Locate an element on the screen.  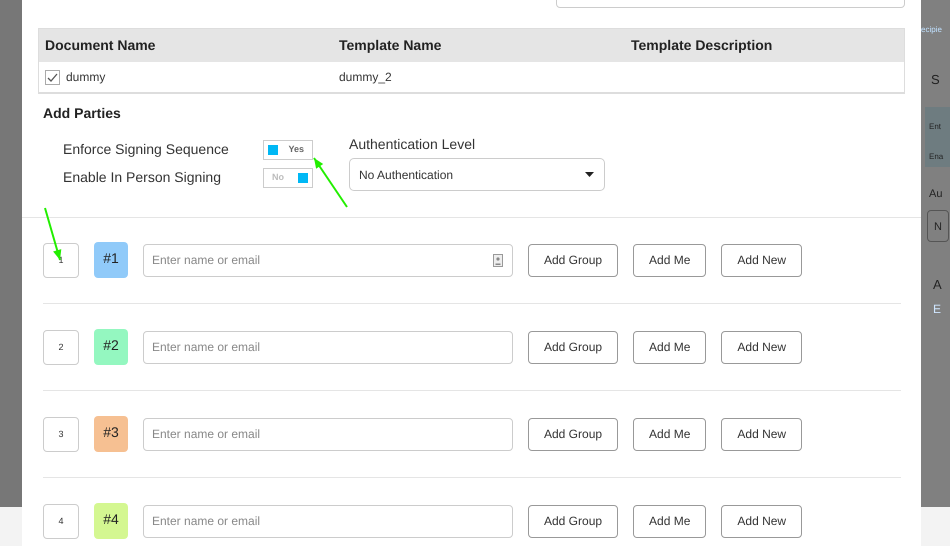
order-field: 4 is located at coordinates (61, 521).